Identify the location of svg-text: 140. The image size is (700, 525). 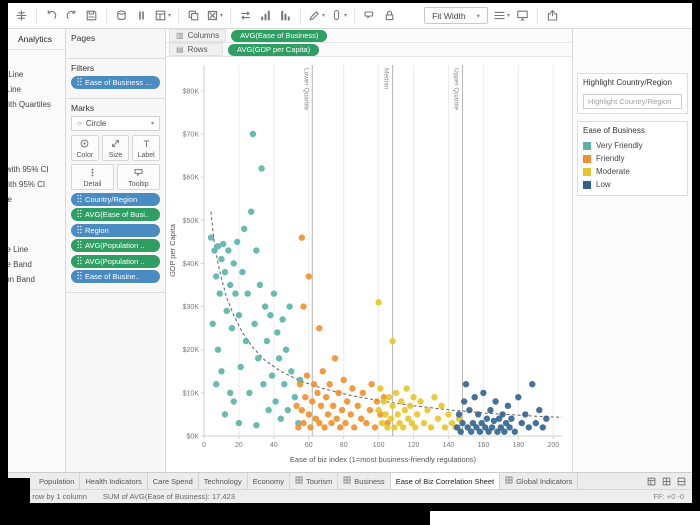
(449, 445).